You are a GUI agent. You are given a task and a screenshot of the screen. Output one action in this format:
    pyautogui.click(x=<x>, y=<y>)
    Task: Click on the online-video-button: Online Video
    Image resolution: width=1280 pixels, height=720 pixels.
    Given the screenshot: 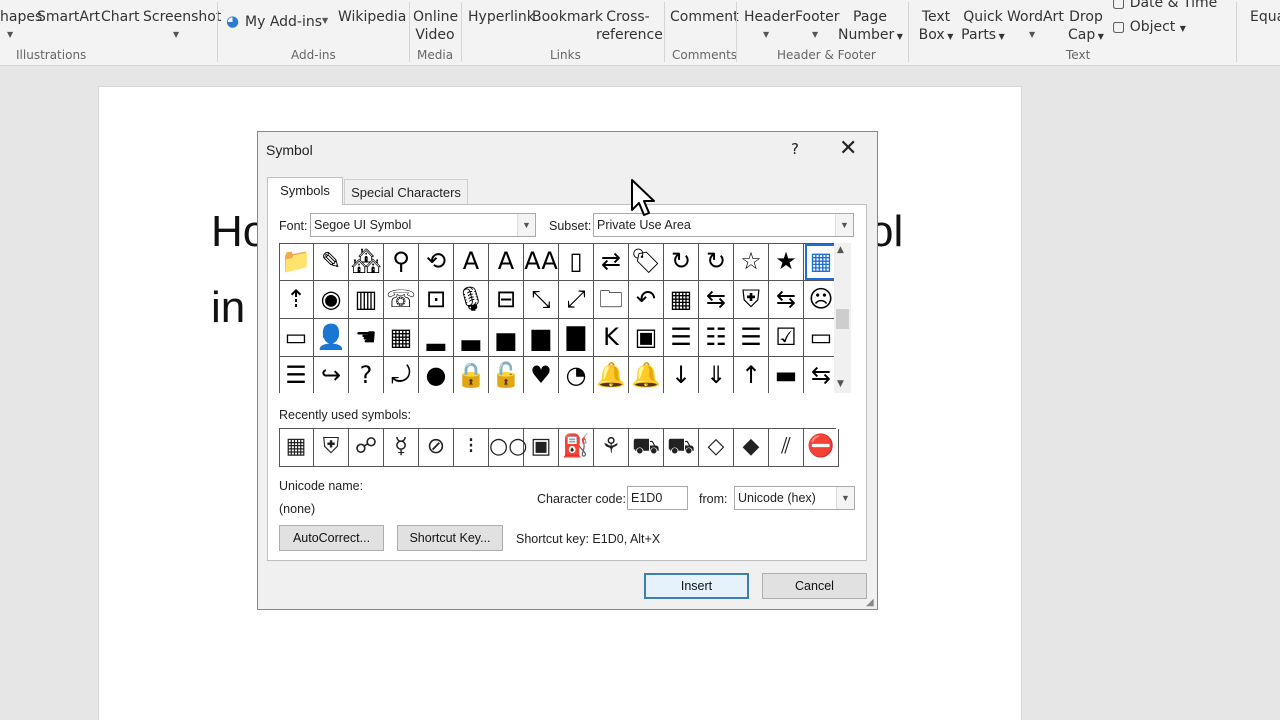 What is the action you would take?
    pyautogui.click(x=435, y=26)
    